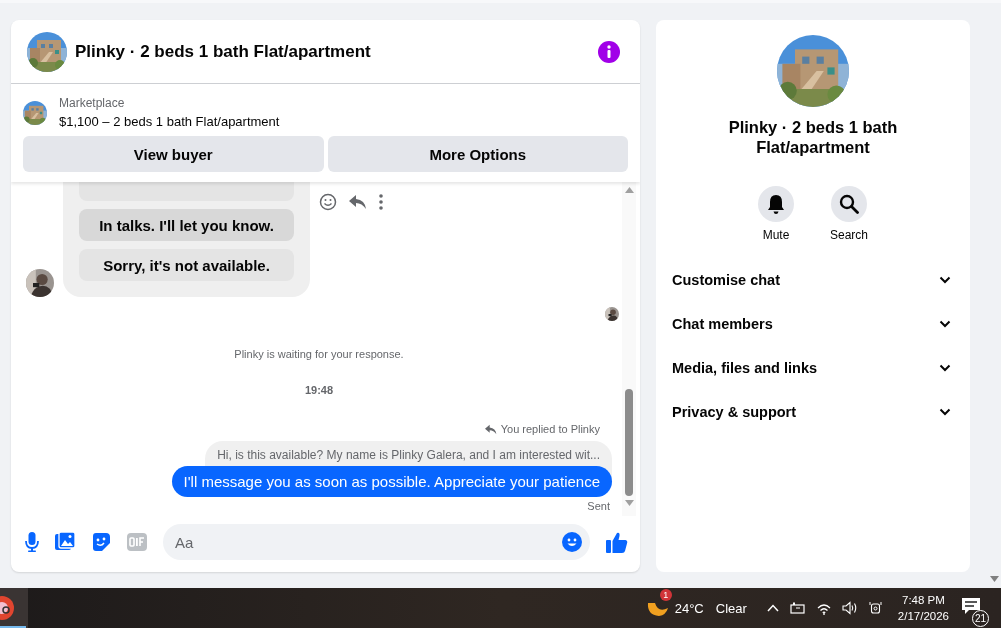 The width and height of the screenshot is (1001, 628). What do you see at coordinates (186, 225) in the screenshot?
I see `reply-option: In talks. I'll let you know.` at bounding box center [186, 225].